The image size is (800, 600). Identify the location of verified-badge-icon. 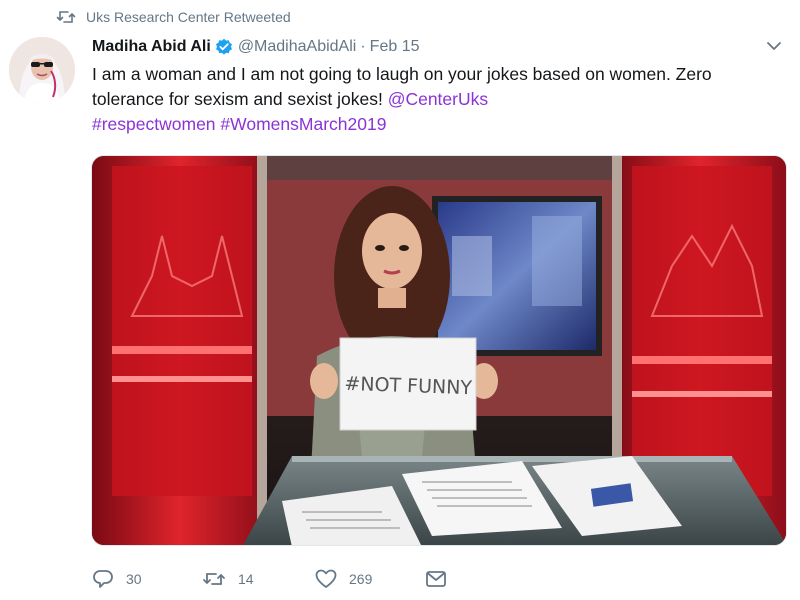
(224, 47).